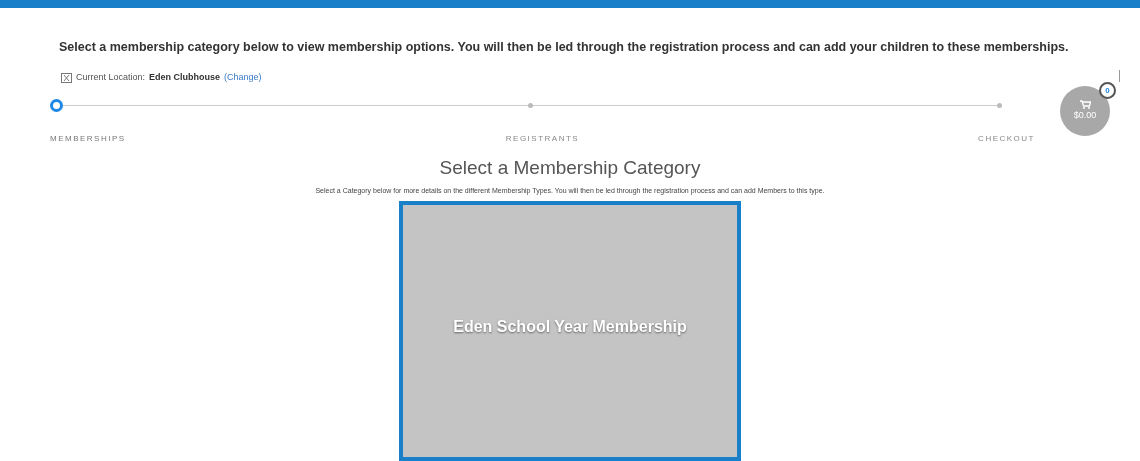  What do you see at coordinates (1085, 104) in the screenshot?
I see `cart-icon` at bounding box center [1085, 104].